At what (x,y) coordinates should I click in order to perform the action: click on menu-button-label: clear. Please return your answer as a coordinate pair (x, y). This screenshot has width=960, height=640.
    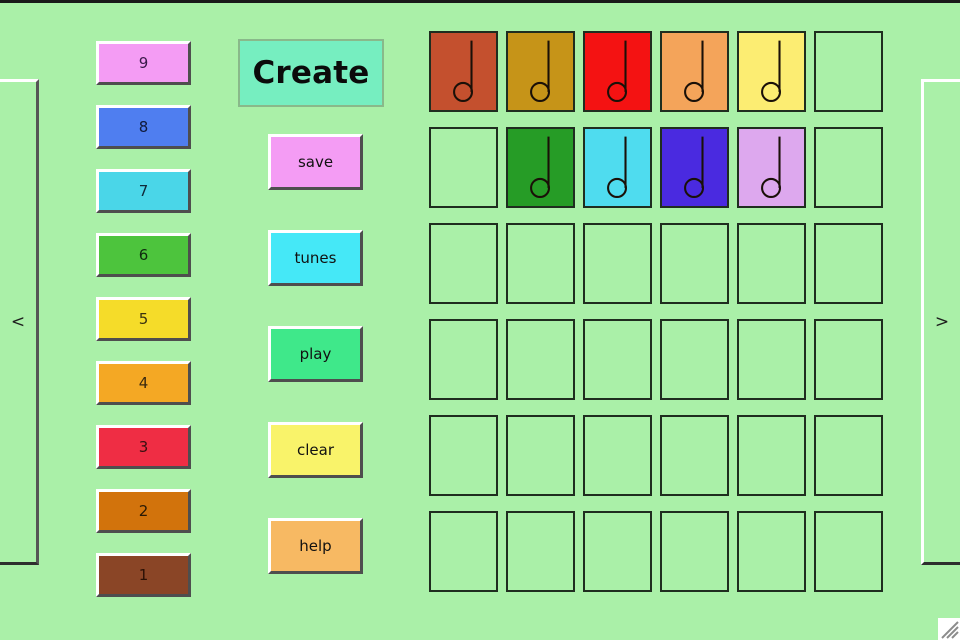
    Looking at the image, I should click on (315, 449).